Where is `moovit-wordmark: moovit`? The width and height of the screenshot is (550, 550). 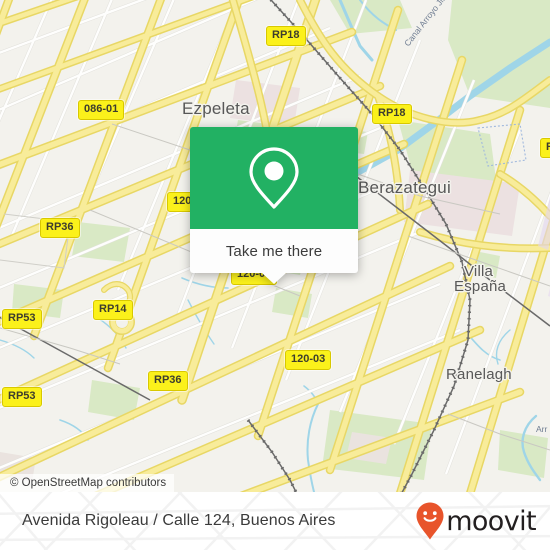
moovit-wordmark: moovit is located at coordinates (491, 521).